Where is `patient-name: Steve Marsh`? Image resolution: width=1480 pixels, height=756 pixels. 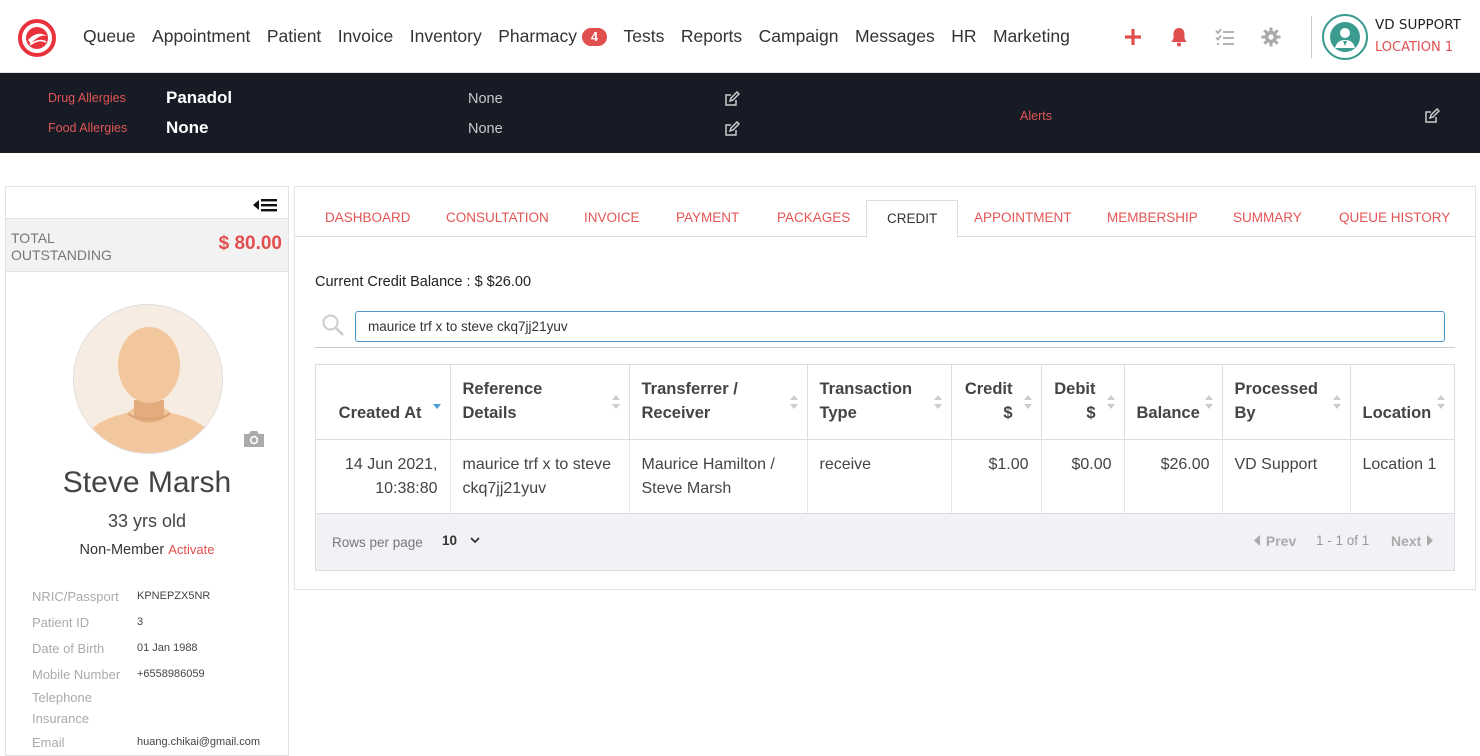
patient-name: Steve Marsh is located at coordinates (147, 482).